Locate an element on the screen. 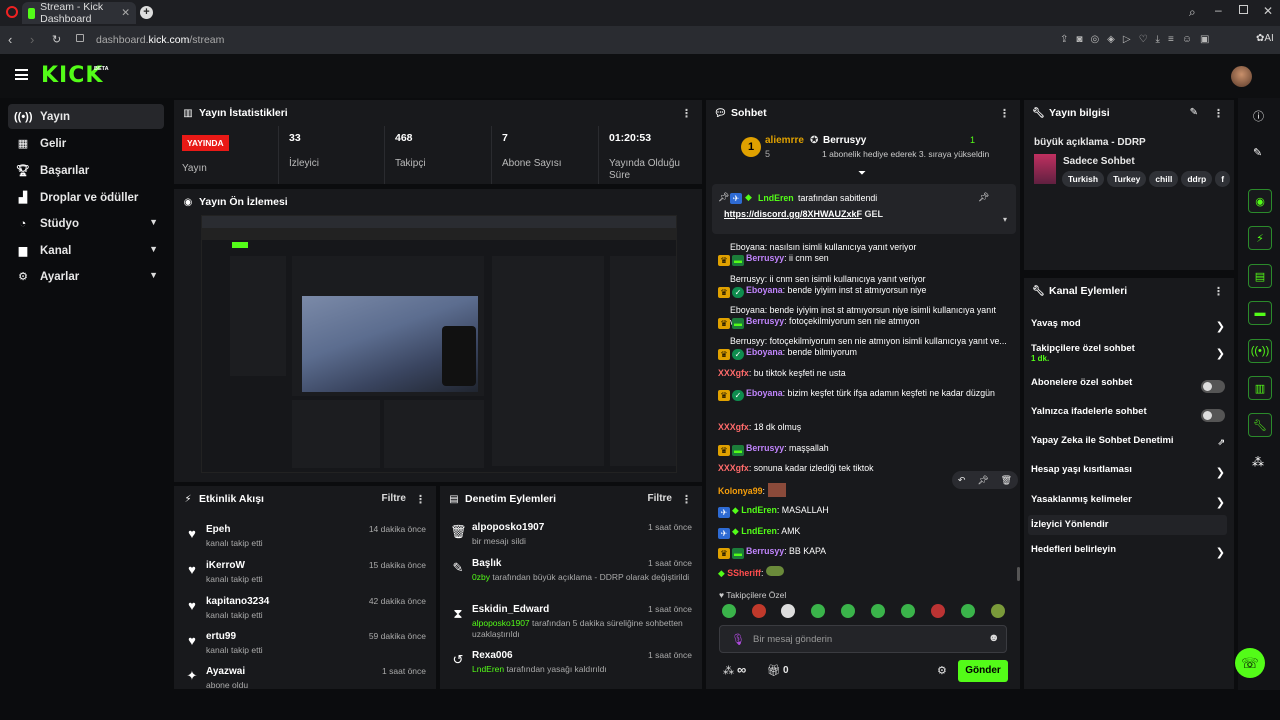 The image size is (1280, 720). url-text: dashboard.kick.com/stream is located at coordinates (160, 40).